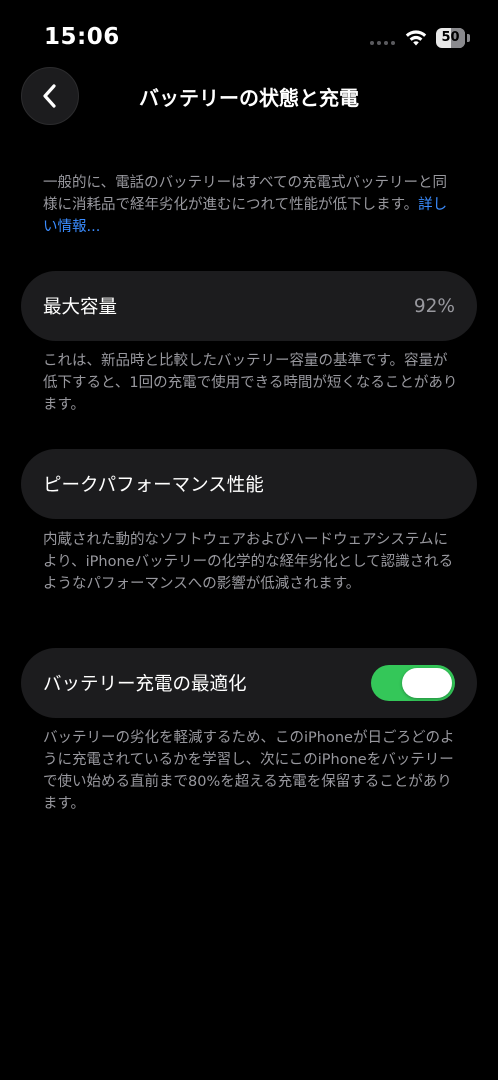  I want to click on battery-icon: 50, so click(453, 38).